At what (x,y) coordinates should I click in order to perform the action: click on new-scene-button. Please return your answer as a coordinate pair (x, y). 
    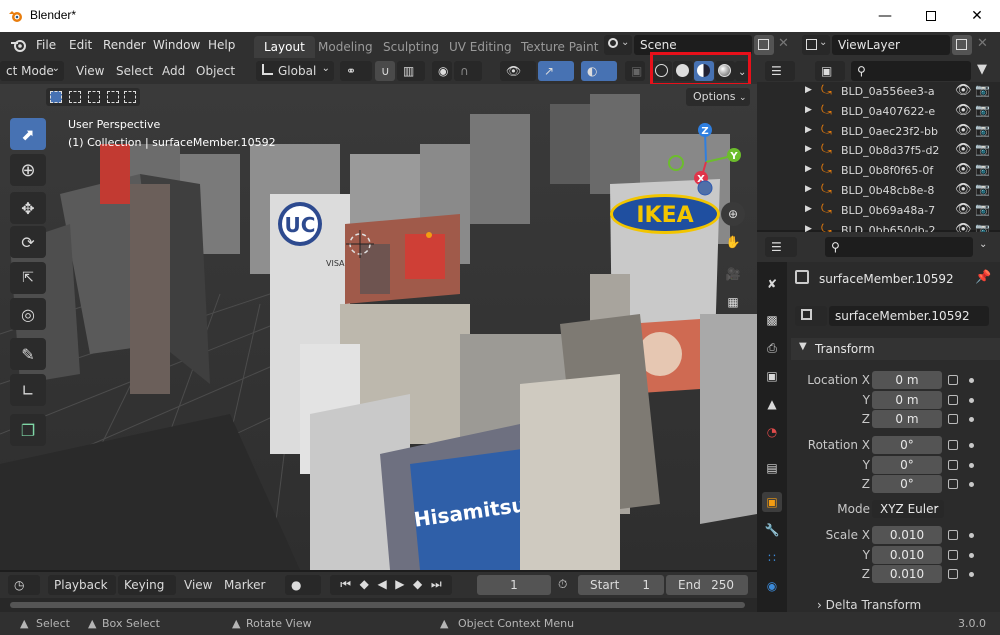
    Looking at the image, I should click on (764, 45).